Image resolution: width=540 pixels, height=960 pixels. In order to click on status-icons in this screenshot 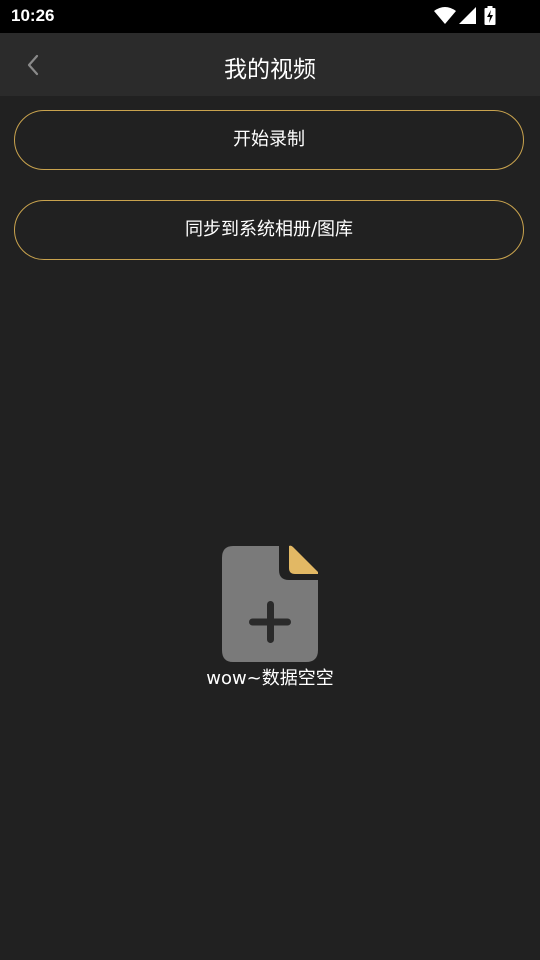, I will do `click(469, 16)`.